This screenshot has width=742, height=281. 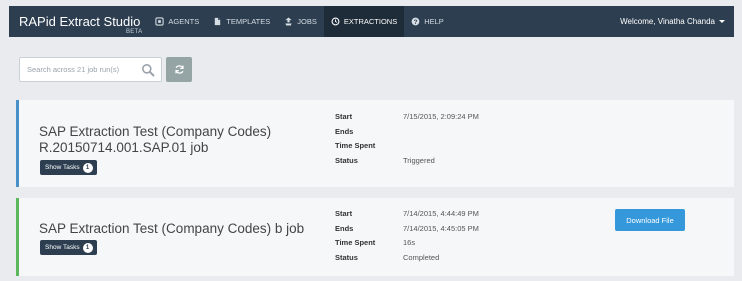 I want to click on nav-item-help: ? HELP, so click(x=427, y=21).